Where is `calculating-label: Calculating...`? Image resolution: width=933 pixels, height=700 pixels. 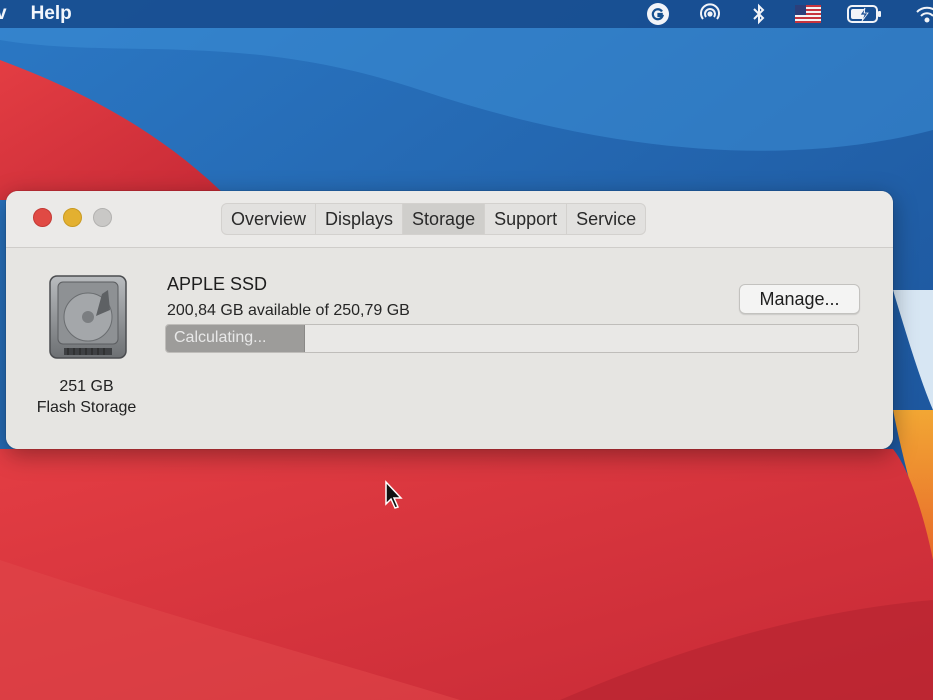 calculating-label: Calculating... is located at coordinates (220, 337).